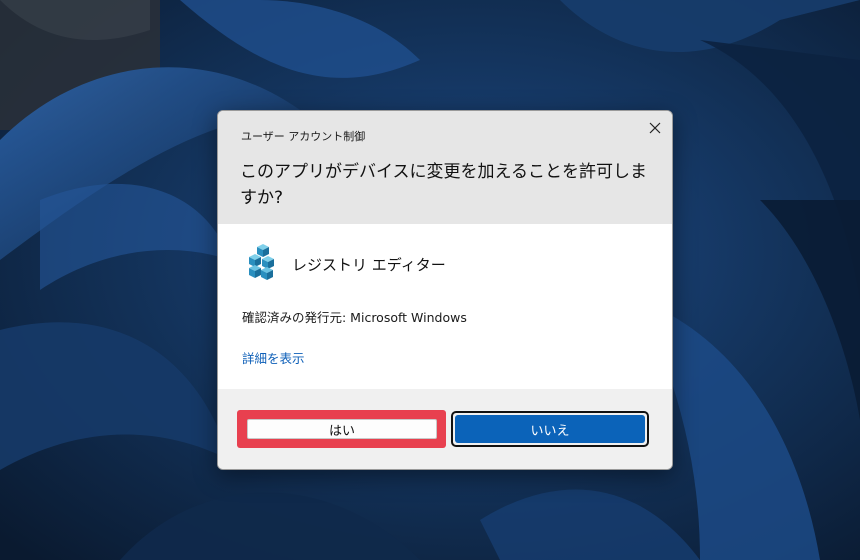 The width and height of the screenshot is (860, 560). What do you see at coordinates (443, 185) in the screenshot?
I see `dialog-question: このアプリがデバイスに変更を加えることを許可しますか?` at bounding box center [443, 185].